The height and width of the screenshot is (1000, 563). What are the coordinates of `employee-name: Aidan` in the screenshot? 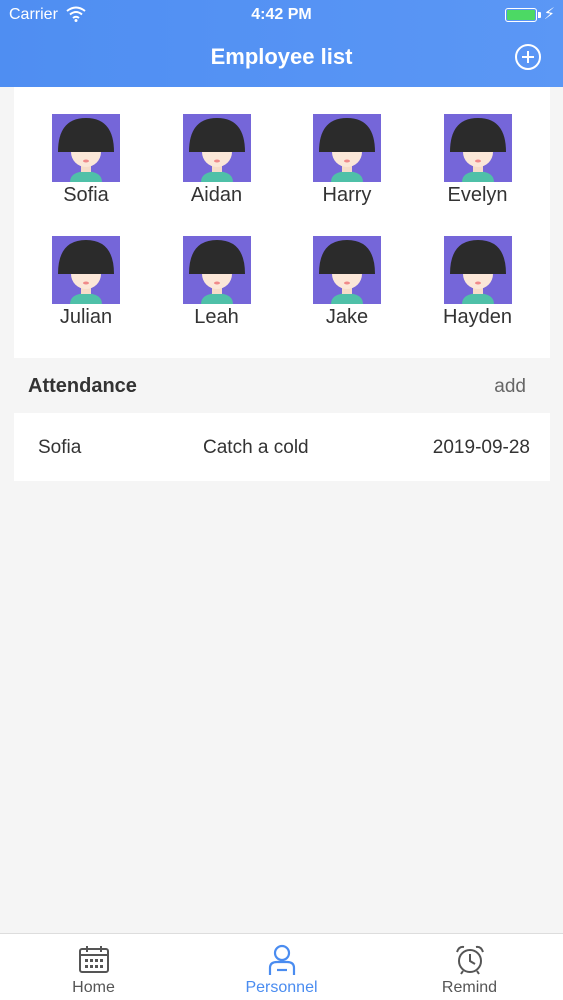 It's located at (216, 195).